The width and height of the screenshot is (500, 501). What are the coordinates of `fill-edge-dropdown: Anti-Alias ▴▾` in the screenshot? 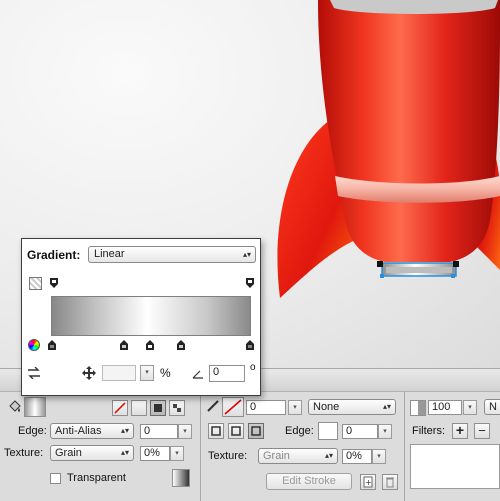 It's located at (92, 431).